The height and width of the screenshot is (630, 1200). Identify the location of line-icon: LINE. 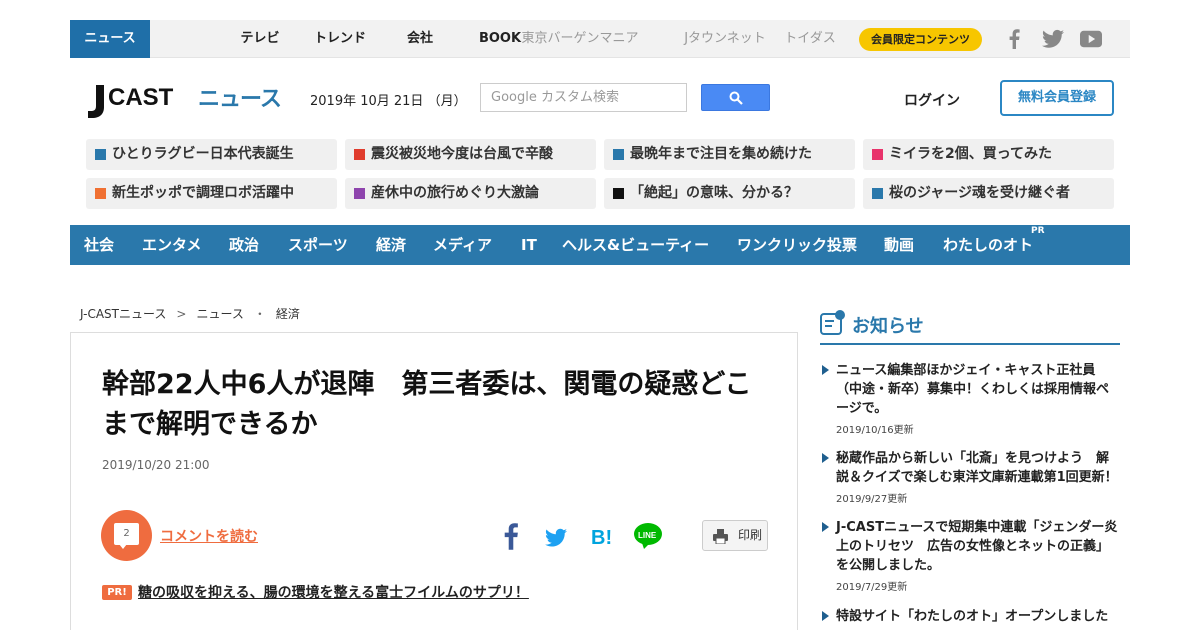
(648, 536).